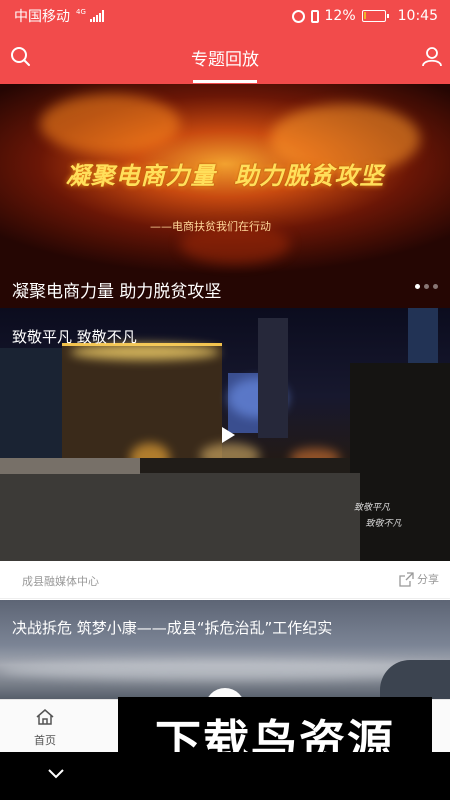 This screenshot has width=450, height=800. I want to click on share-button: 分享, so click(419, 579).